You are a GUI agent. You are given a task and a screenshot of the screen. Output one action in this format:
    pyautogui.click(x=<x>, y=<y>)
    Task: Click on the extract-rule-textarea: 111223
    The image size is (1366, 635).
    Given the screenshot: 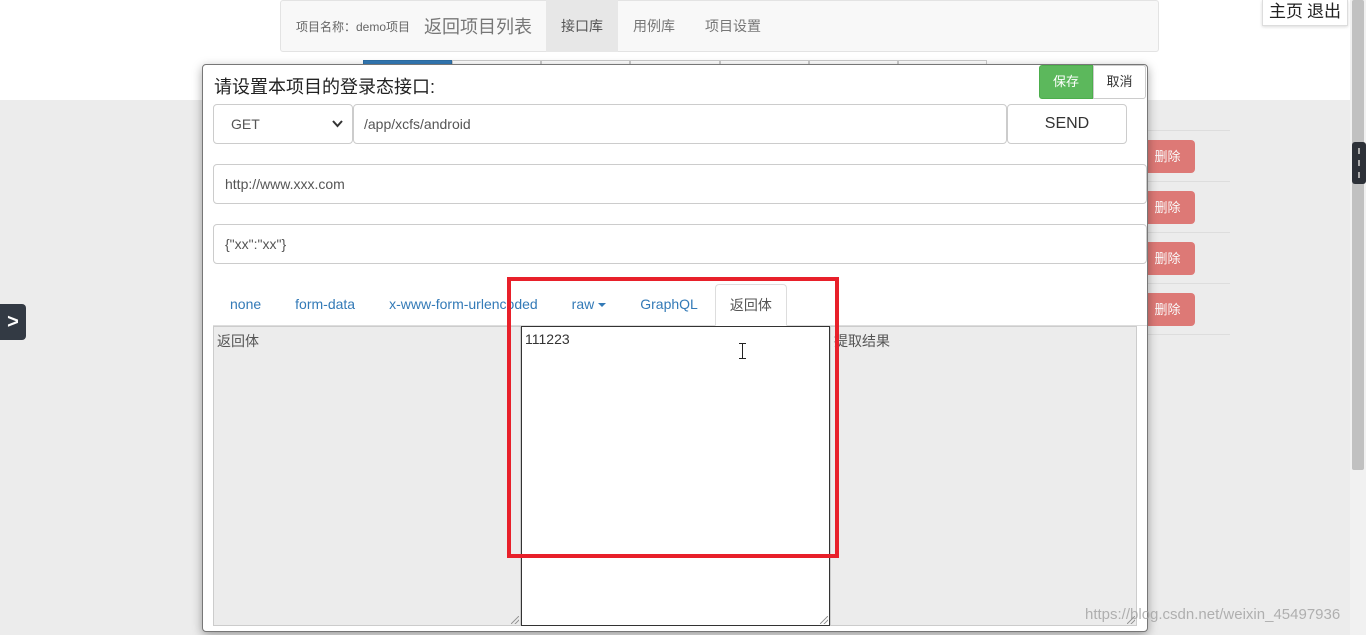 What is the action you would take?
    pyautogui.click(x=675, y=476)
    